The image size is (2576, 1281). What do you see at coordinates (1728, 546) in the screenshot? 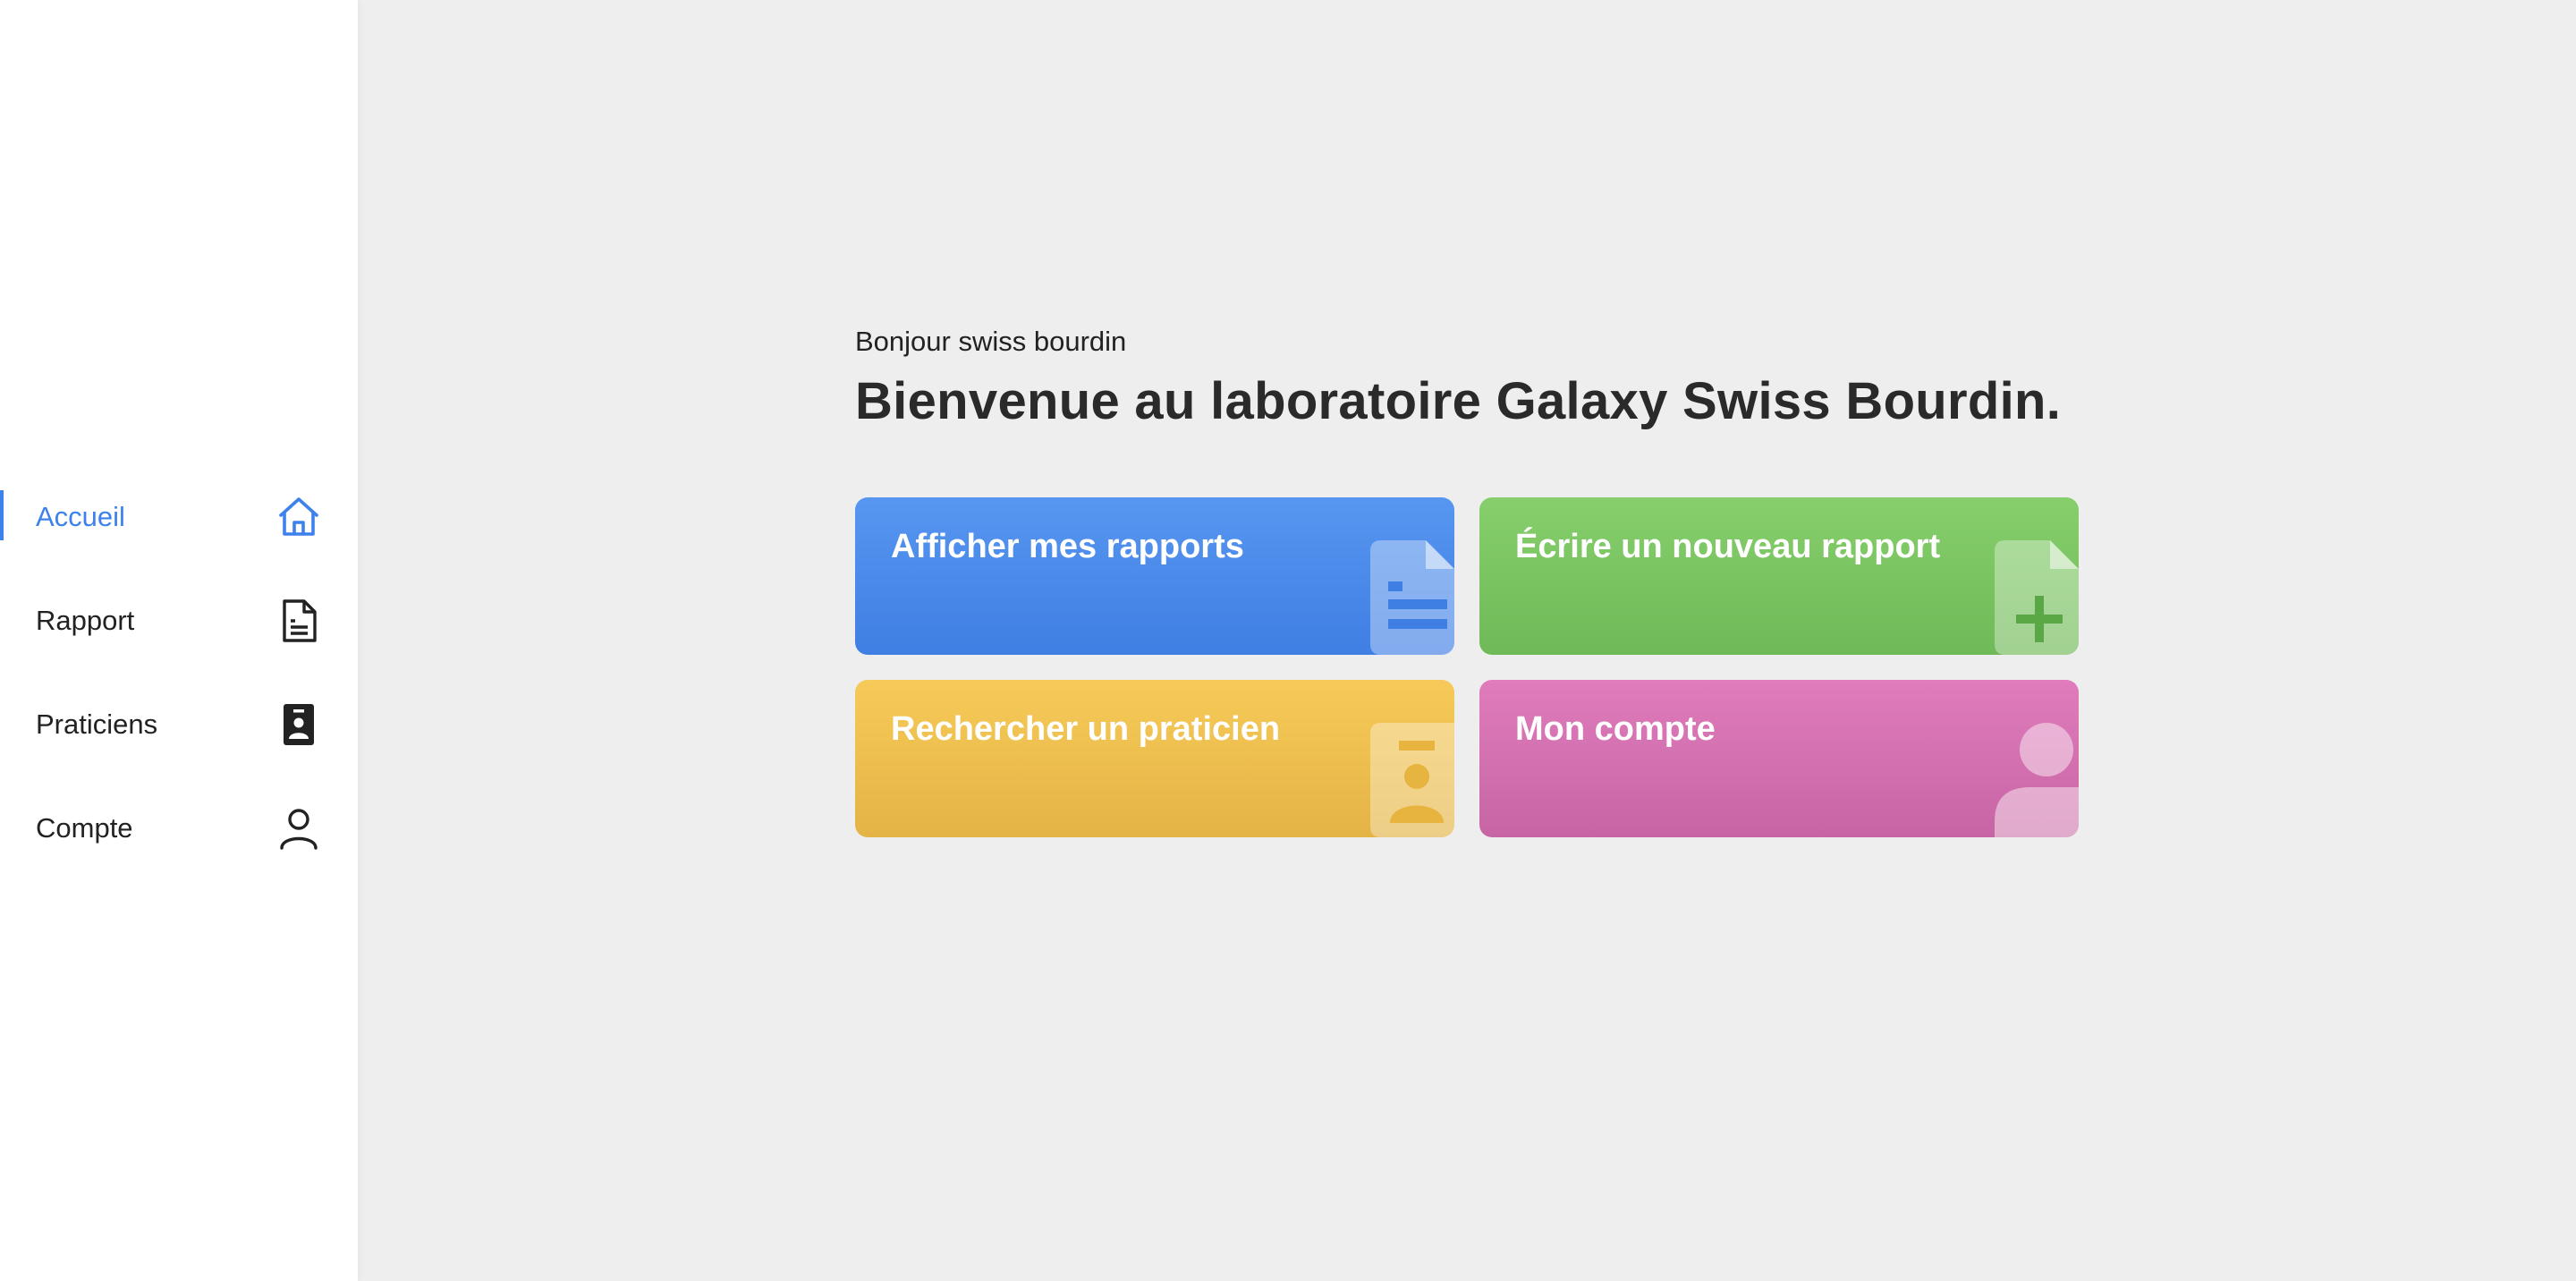
I see `card-title: Écrire un nouveau rapport` at bounding box center [1728, 546].